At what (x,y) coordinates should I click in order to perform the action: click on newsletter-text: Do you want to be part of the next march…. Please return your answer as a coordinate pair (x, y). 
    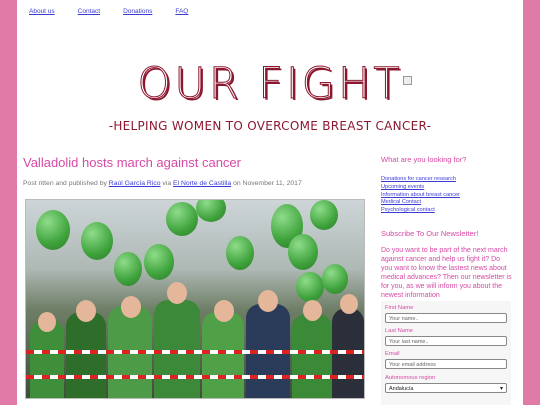
    Looking at the image, I should click on (446, 272).